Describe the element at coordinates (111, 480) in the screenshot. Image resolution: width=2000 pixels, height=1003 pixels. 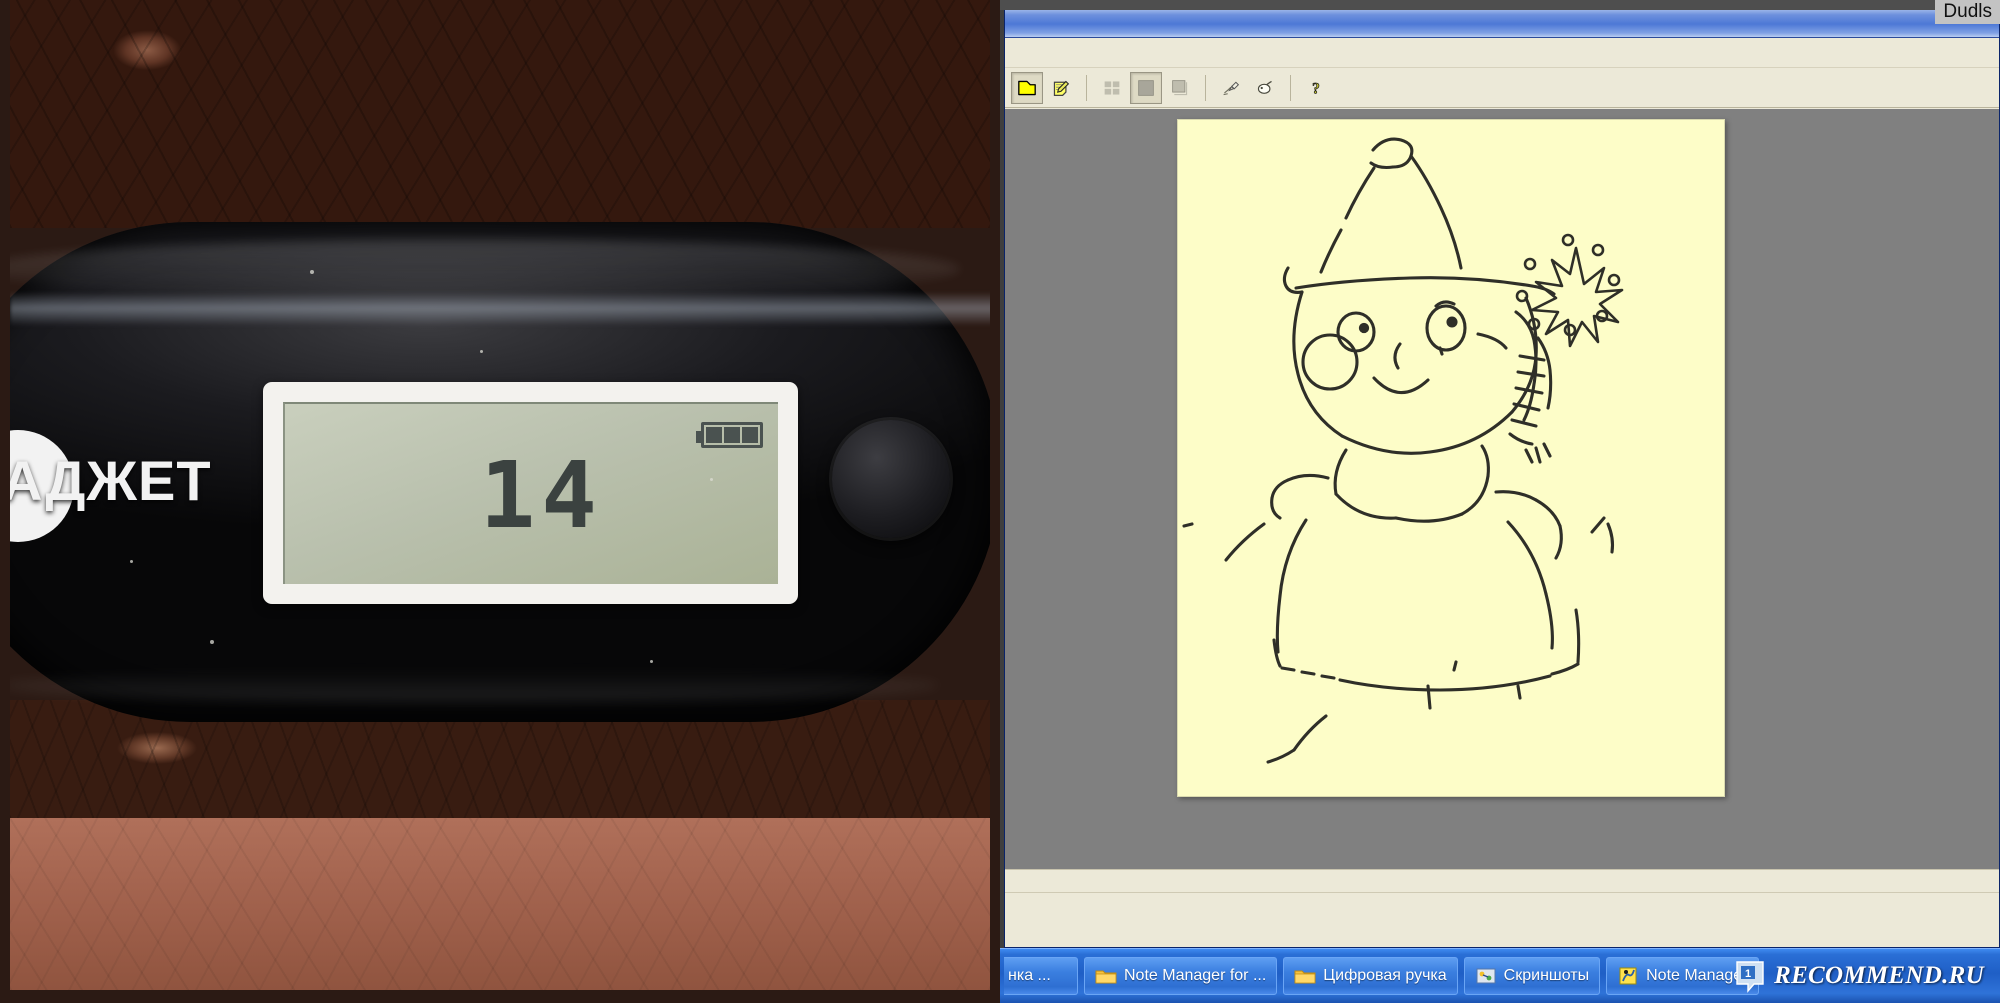
I see `device-brand-text: АДЖЕТ` at that location.